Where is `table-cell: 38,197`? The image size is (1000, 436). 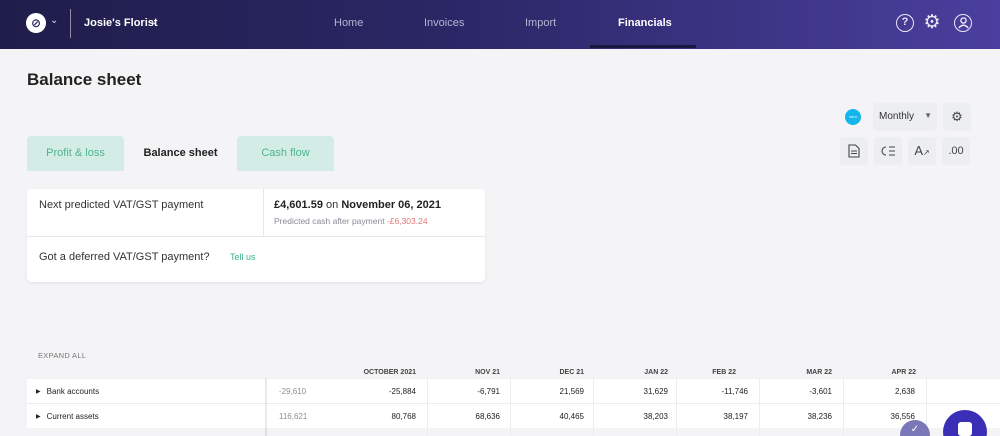 table-cell: 38,197 is located at coordinates (735, 416).